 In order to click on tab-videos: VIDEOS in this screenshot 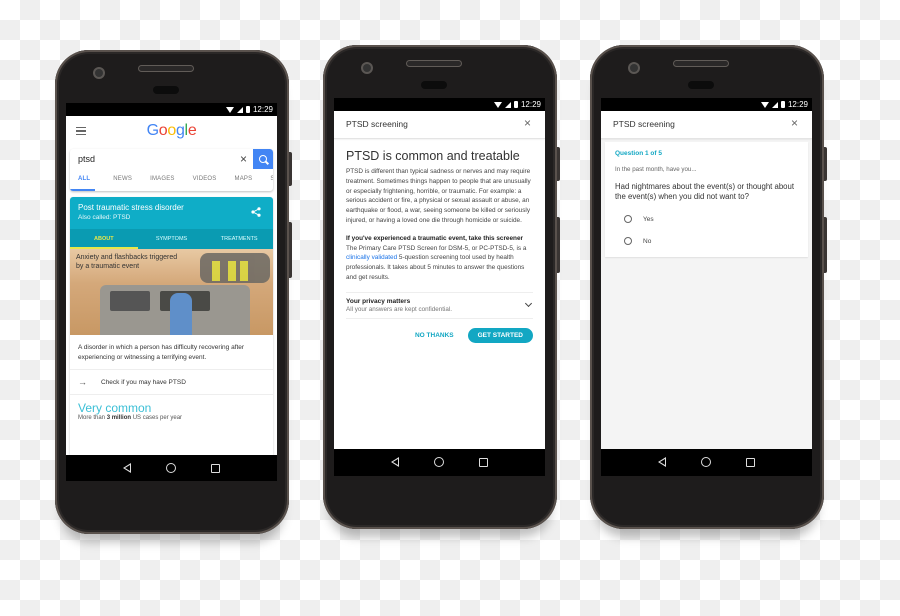, I will do `click(201, 180)`.